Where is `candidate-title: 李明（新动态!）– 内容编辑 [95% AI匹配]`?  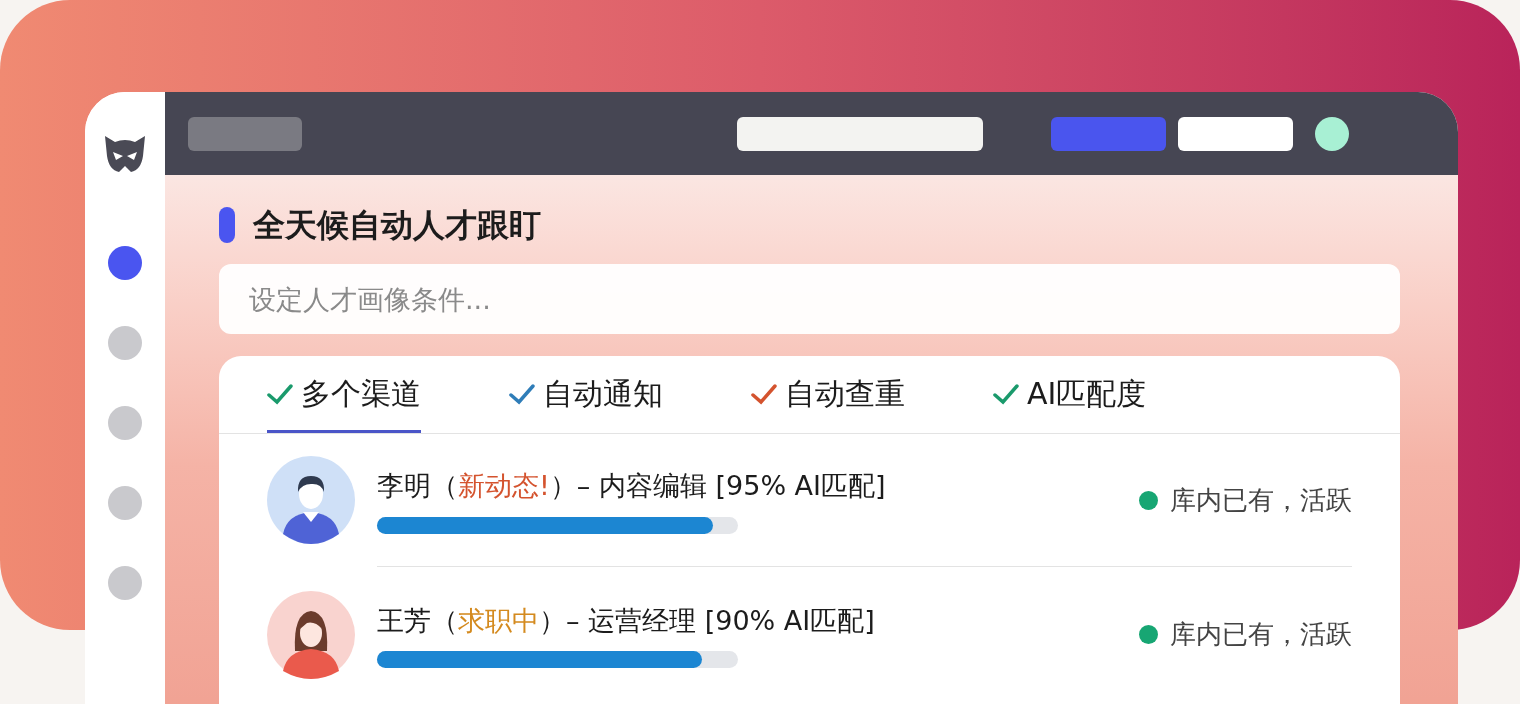
candidate-title: 李明（新动态!）– 内容编辑 [95% AI匹配] is located at coordinates (632, 486).